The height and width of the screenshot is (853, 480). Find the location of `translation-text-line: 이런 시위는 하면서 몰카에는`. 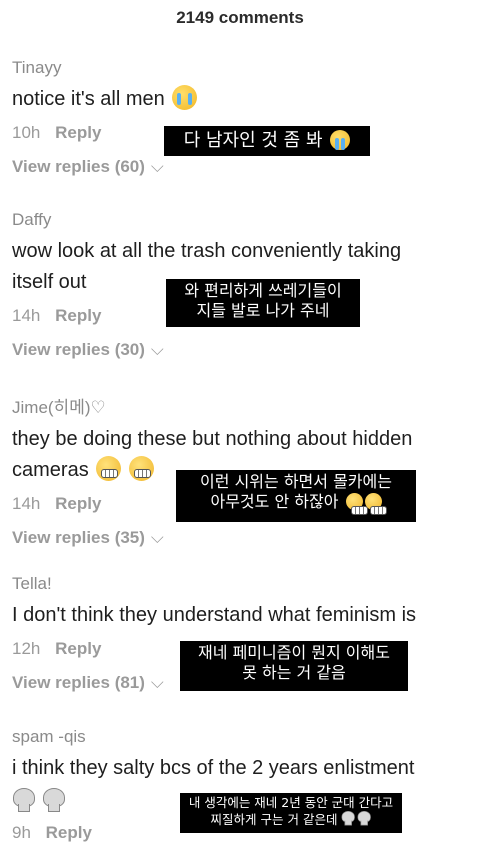

translation-text-line: 이런 시위는 하면서 몰카에는 is located at coordinates (296, 481).